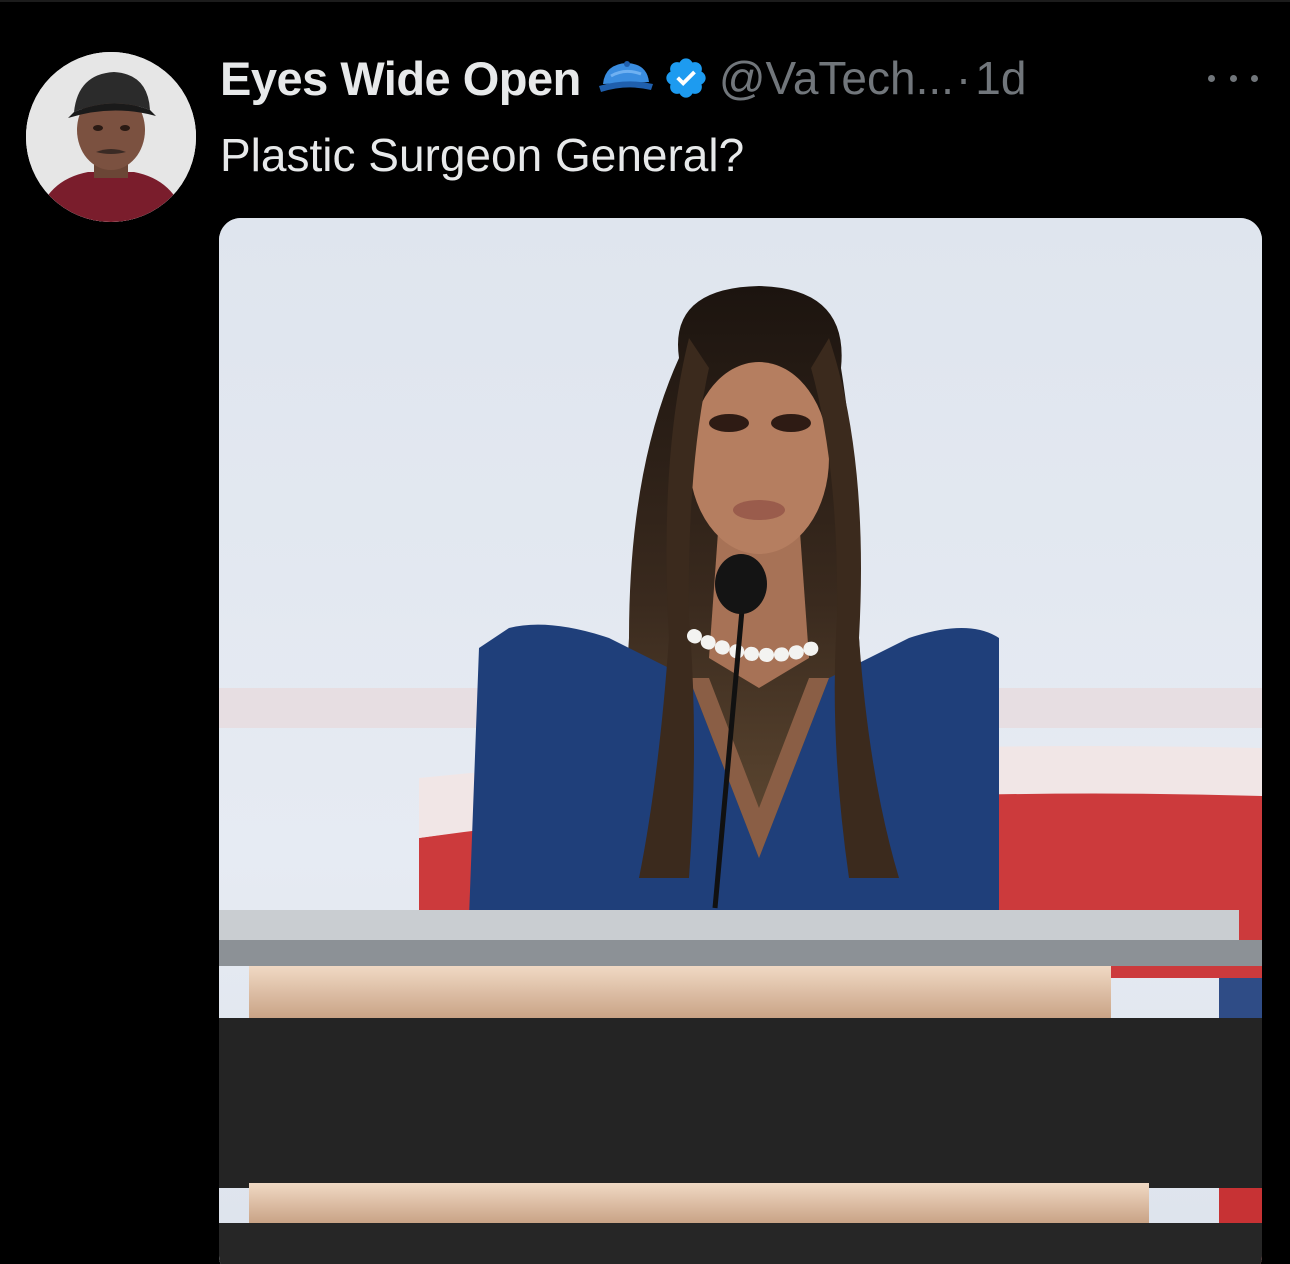  I want to click on divider, so click(645, 1).